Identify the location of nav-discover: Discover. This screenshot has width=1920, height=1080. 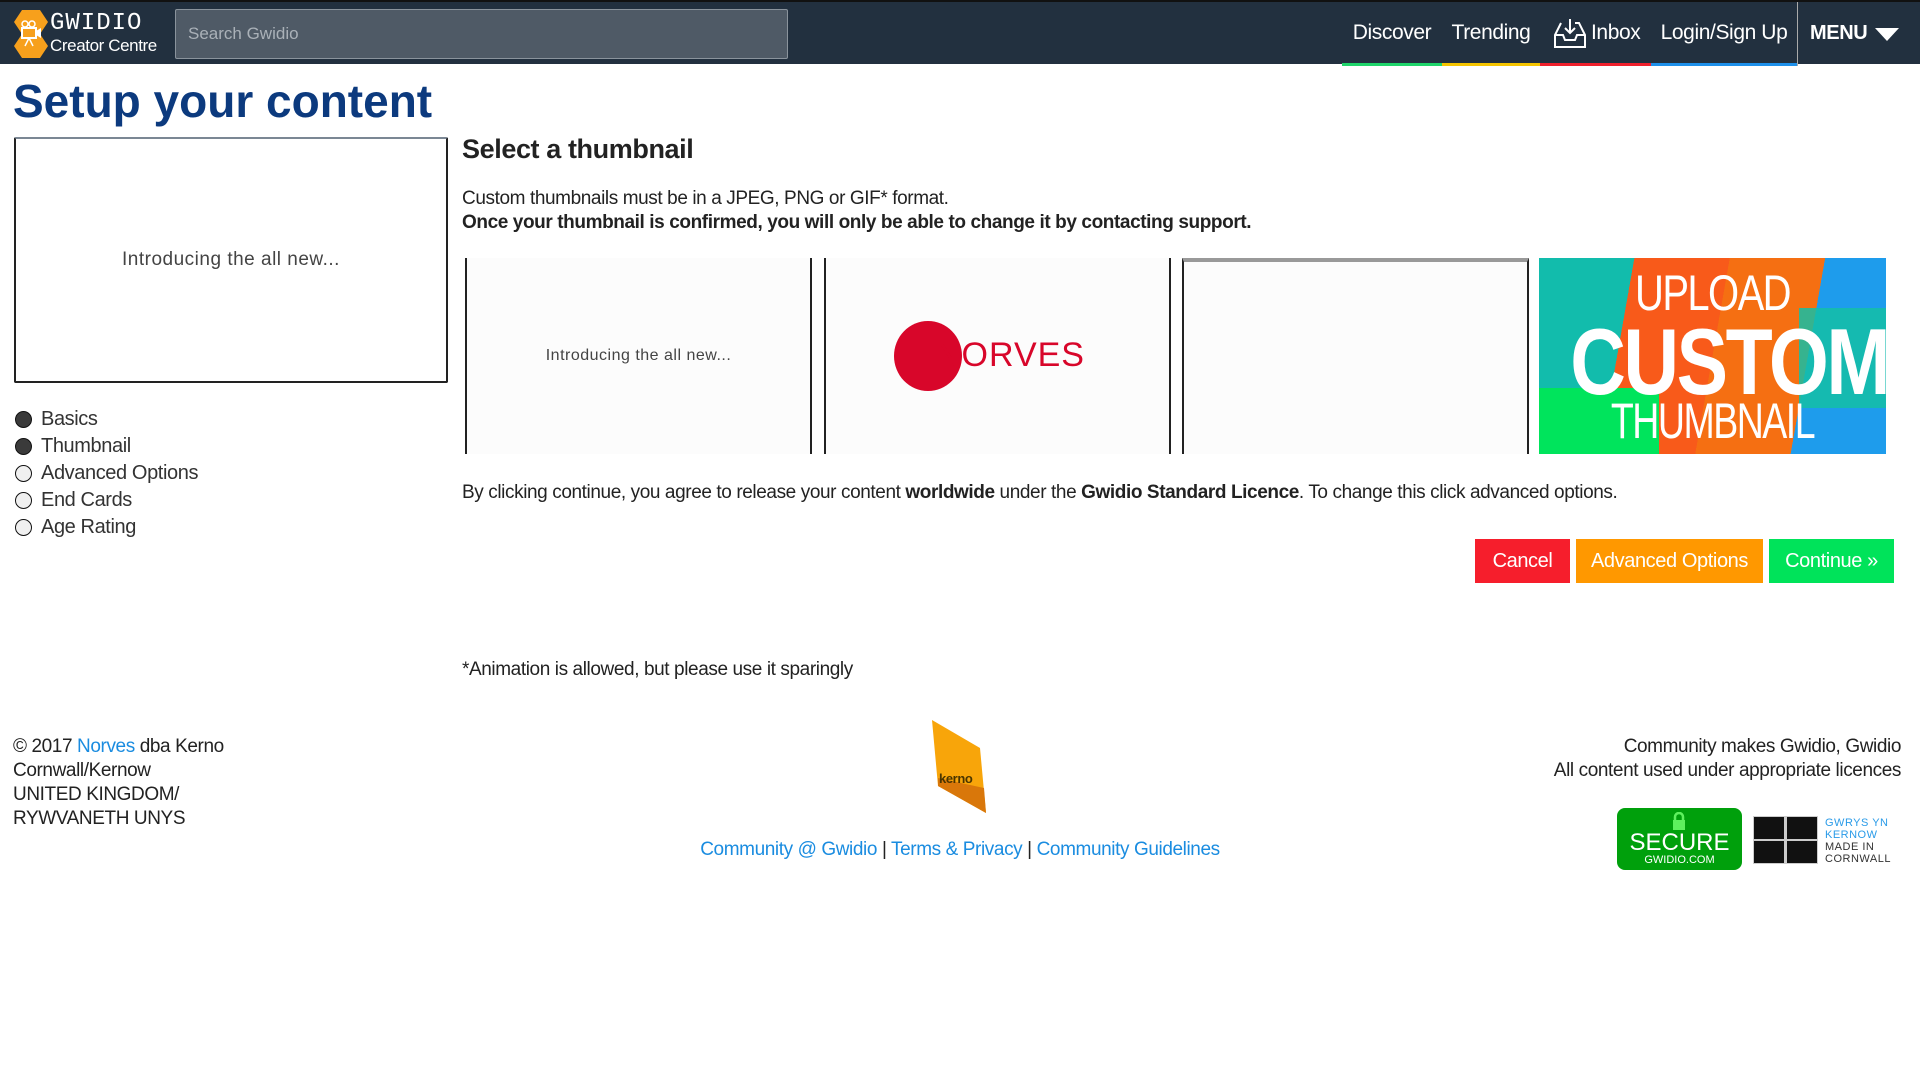
(1392, 34).